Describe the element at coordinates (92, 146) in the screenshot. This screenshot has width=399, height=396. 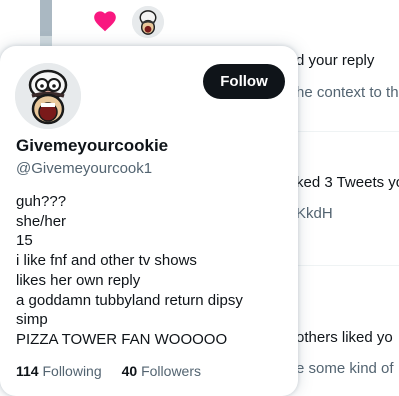
I see `display-name: Givemeyourcookie` at that location.